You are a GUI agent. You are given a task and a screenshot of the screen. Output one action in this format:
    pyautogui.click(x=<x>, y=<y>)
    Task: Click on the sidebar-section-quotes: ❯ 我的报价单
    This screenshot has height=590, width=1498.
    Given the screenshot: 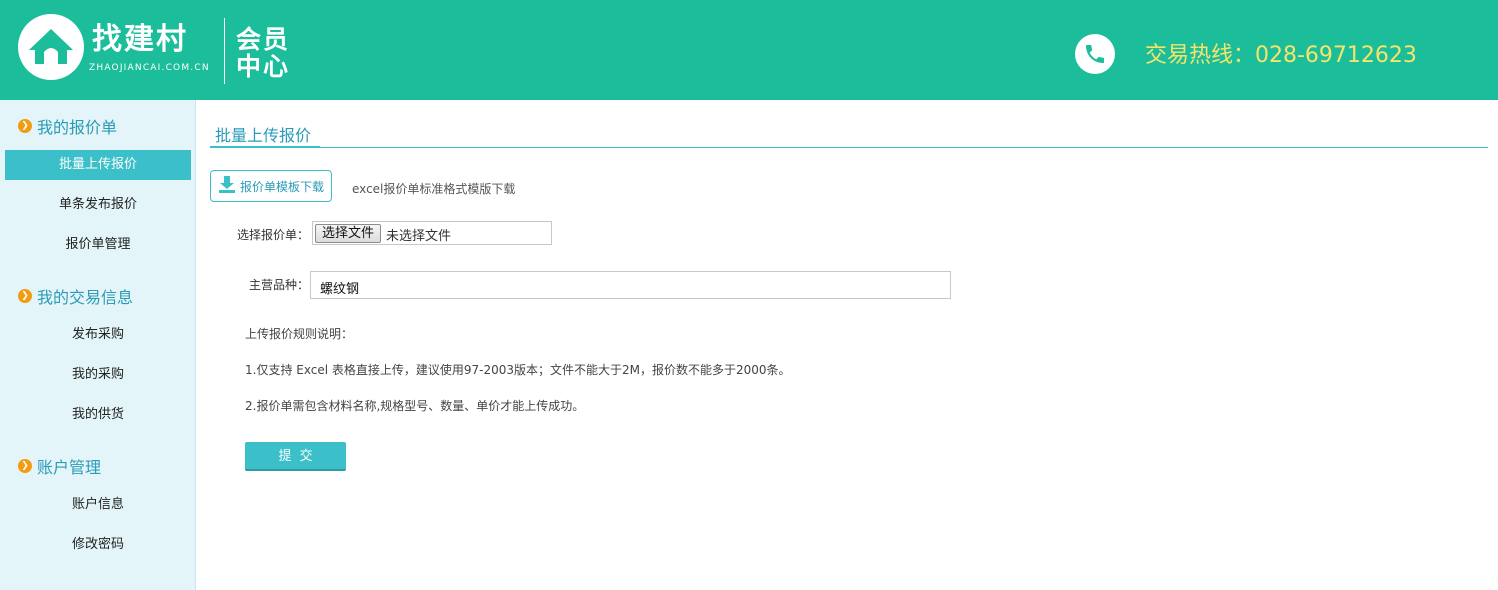 What is the action you would take?
    pyautogui.click(x=67, y=126)
    